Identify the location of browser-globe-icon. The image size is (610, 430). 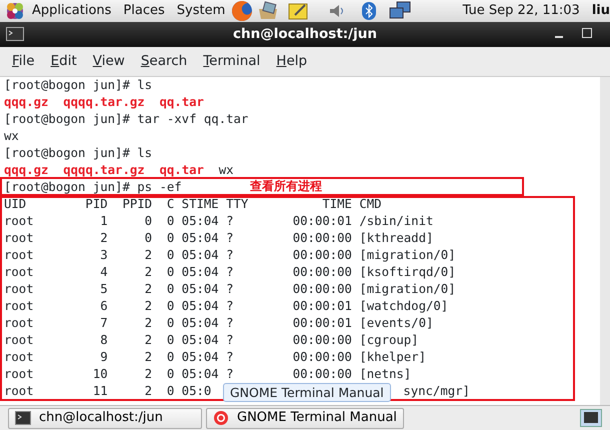
(242, 11).